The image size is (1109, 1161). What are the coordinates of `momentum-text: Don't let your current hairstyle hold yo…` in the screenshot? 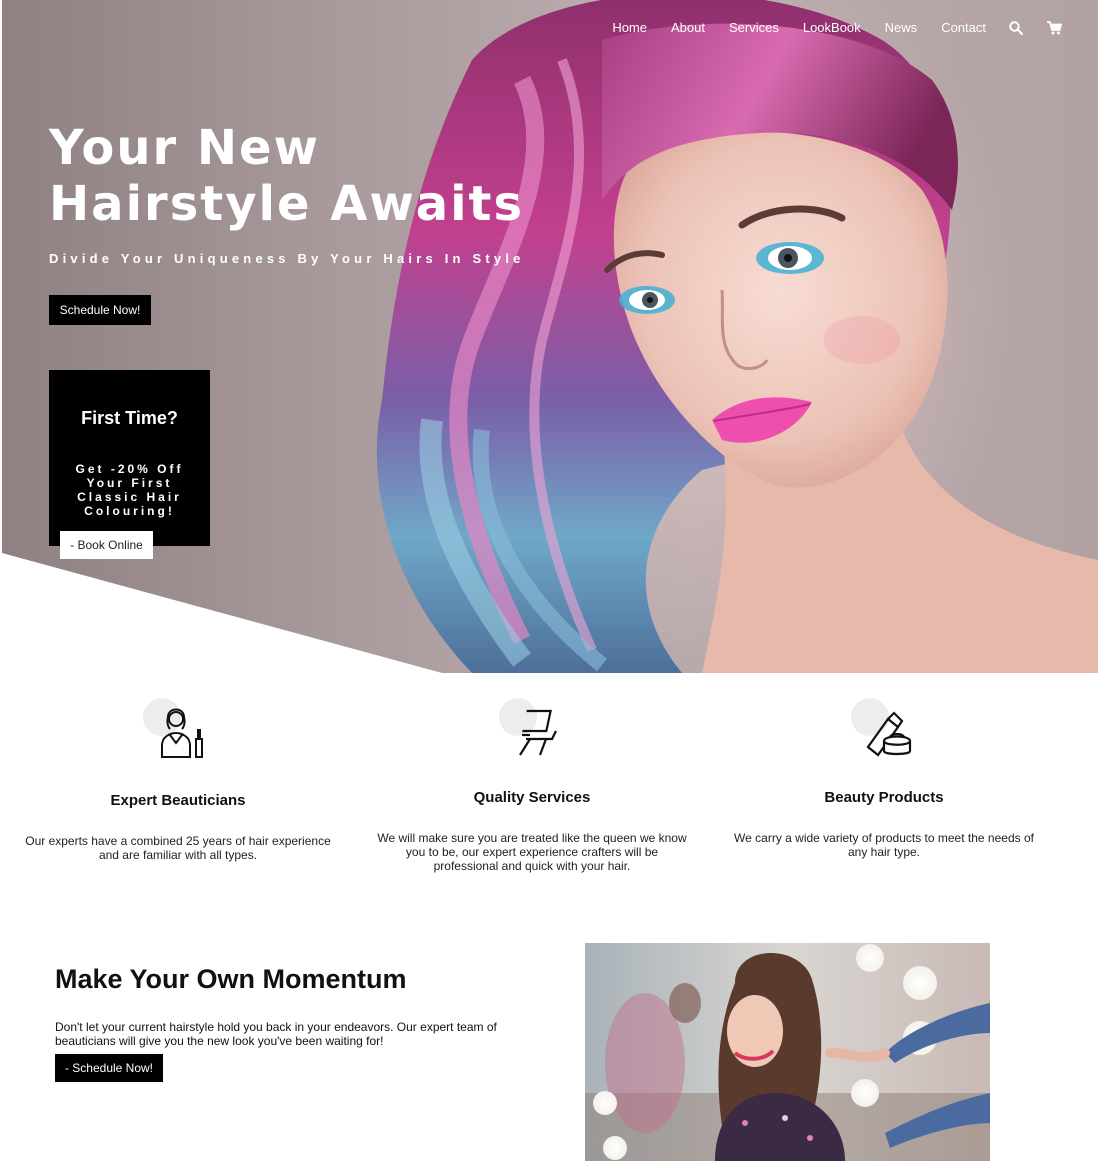 It's located at (276, 1034).